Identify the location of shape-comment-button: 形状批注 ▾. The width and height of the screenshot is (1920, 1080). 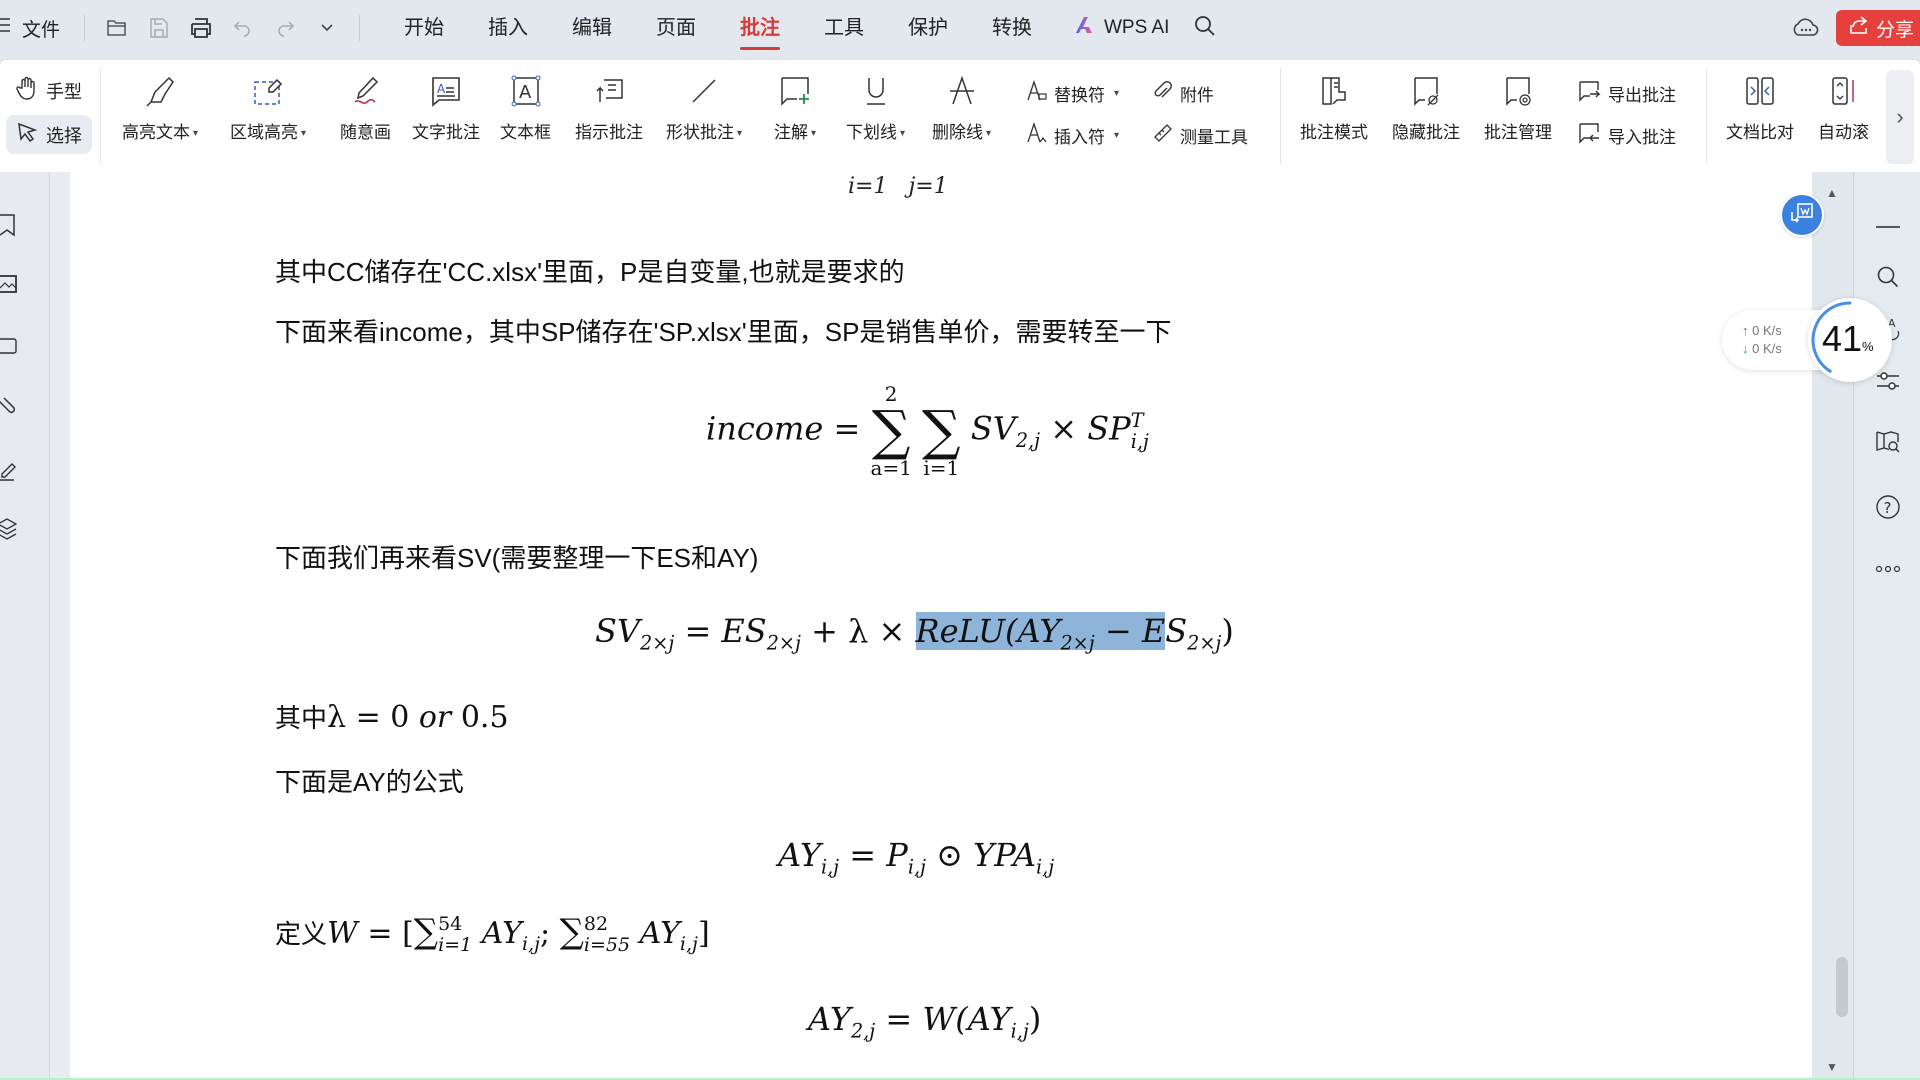
(704, 105).